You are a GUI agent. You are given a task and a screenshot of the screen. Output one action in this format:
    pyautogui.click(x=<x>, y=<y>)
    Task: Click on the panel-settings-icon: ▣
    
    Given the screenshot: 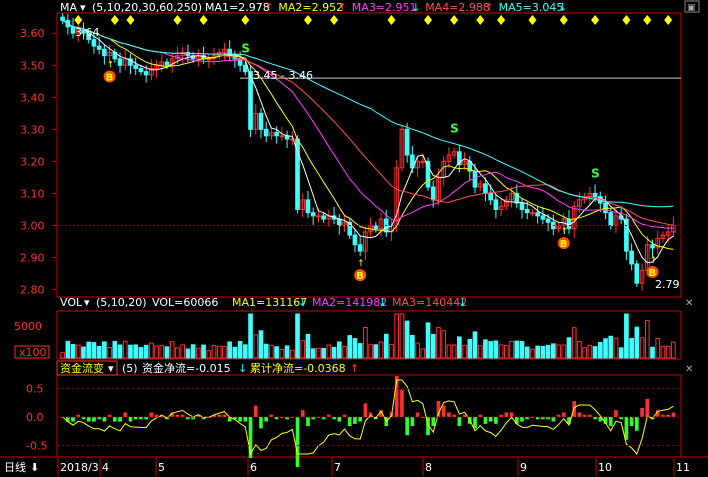 What is the action you would take?
    pyautogui.click(x=691, y=8)
    